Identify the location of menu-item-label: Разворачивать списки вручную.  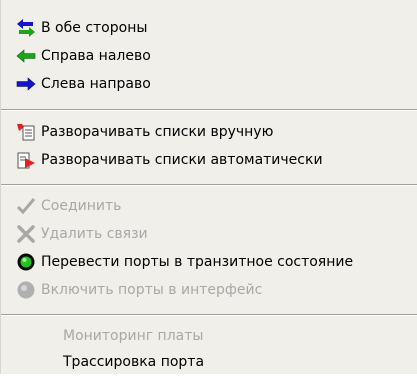
(157, 132).